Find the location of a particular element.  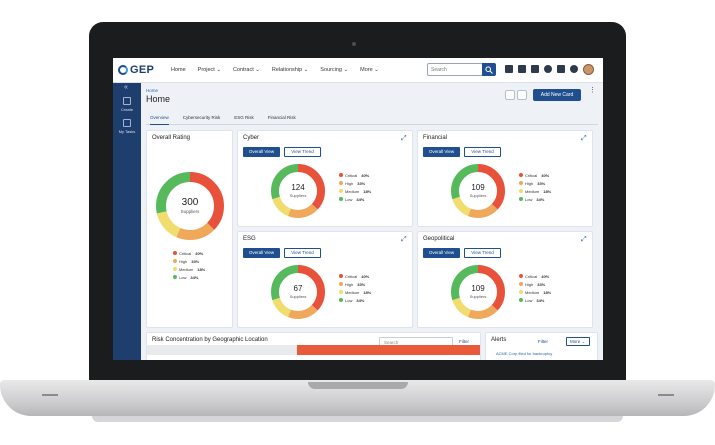

nav-sourcing: Sourcing ⌄ is located at coordinates (334, 70).